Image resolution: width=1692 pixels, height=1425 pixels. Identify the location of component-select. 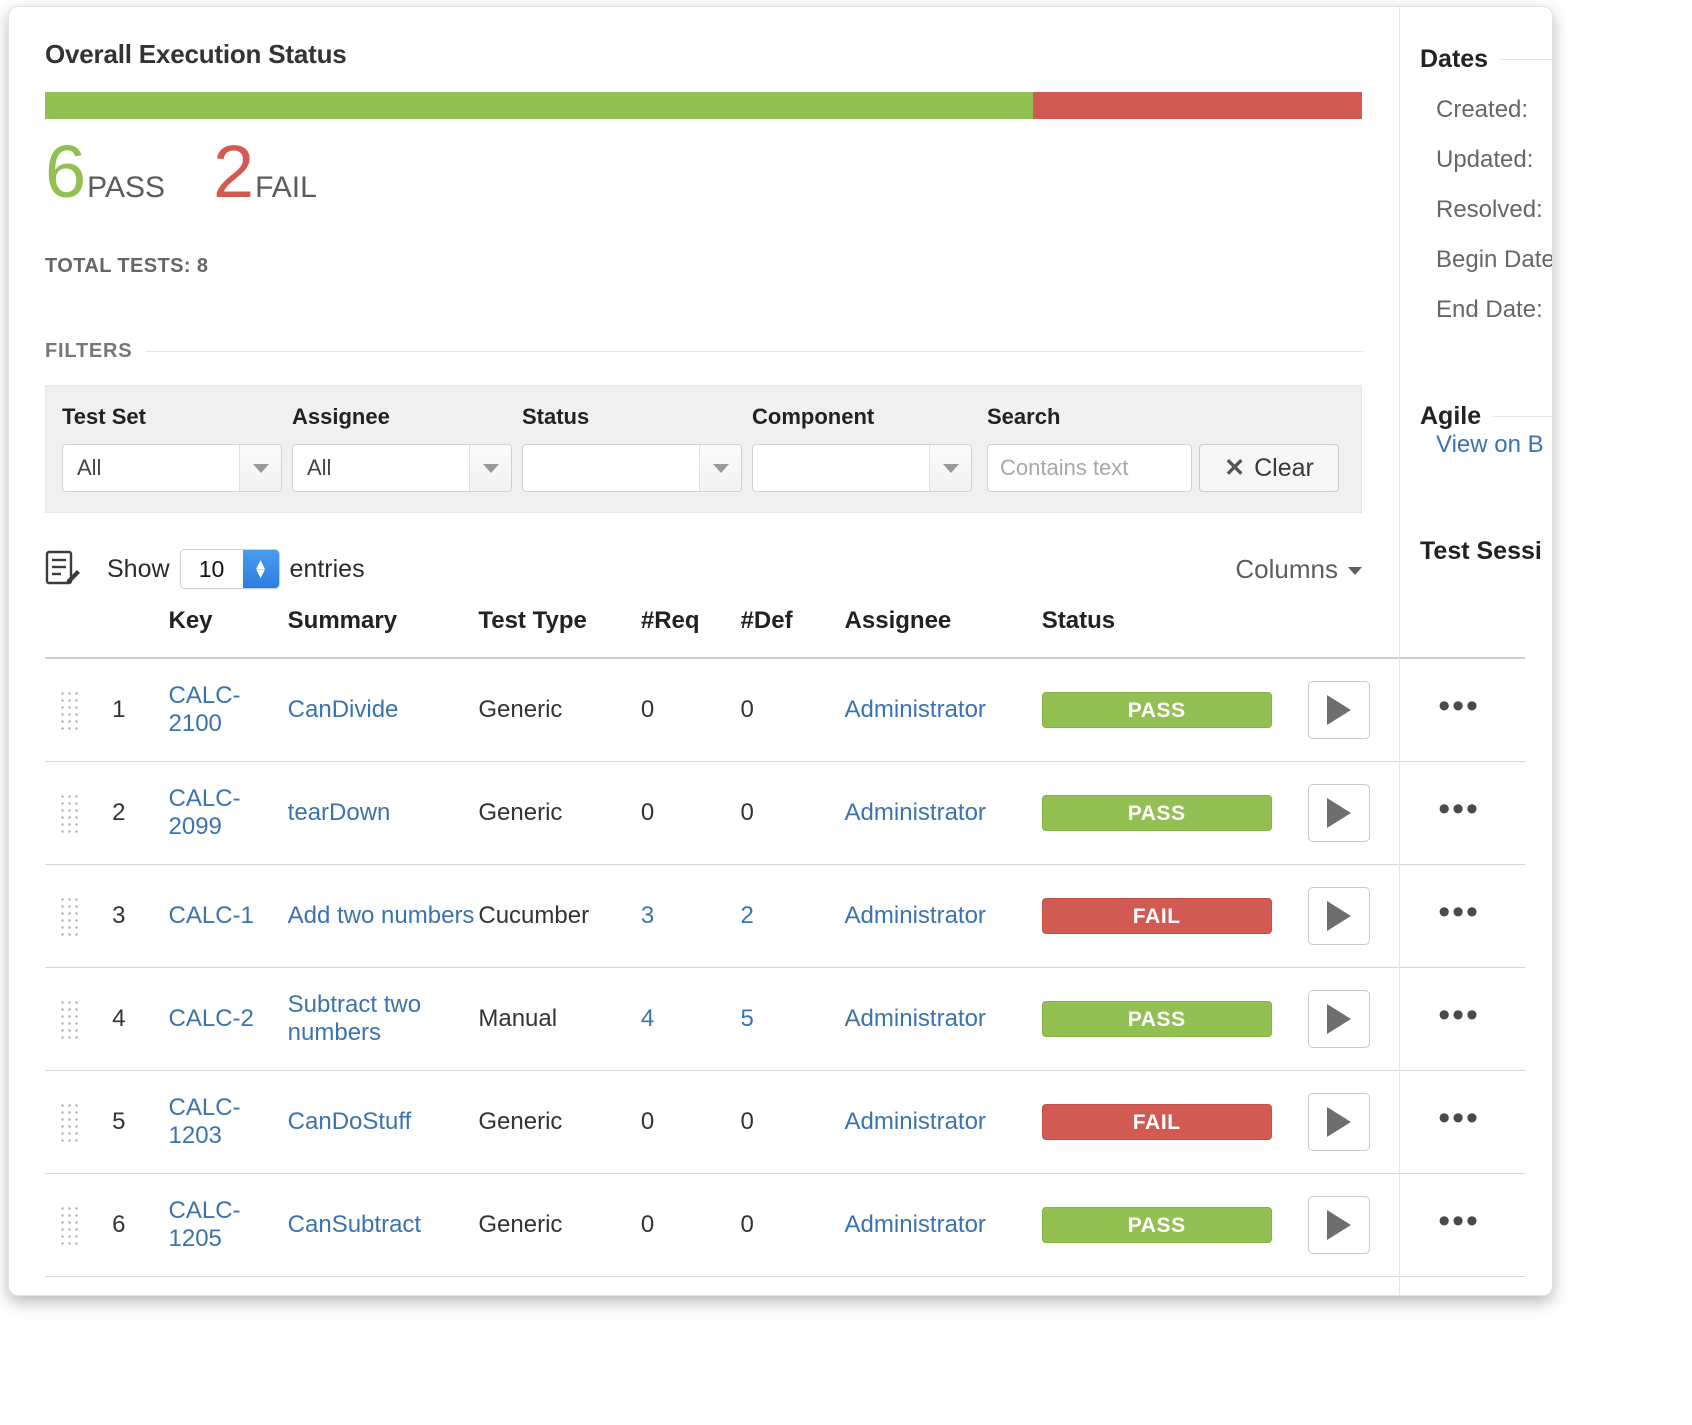
(862, 468).